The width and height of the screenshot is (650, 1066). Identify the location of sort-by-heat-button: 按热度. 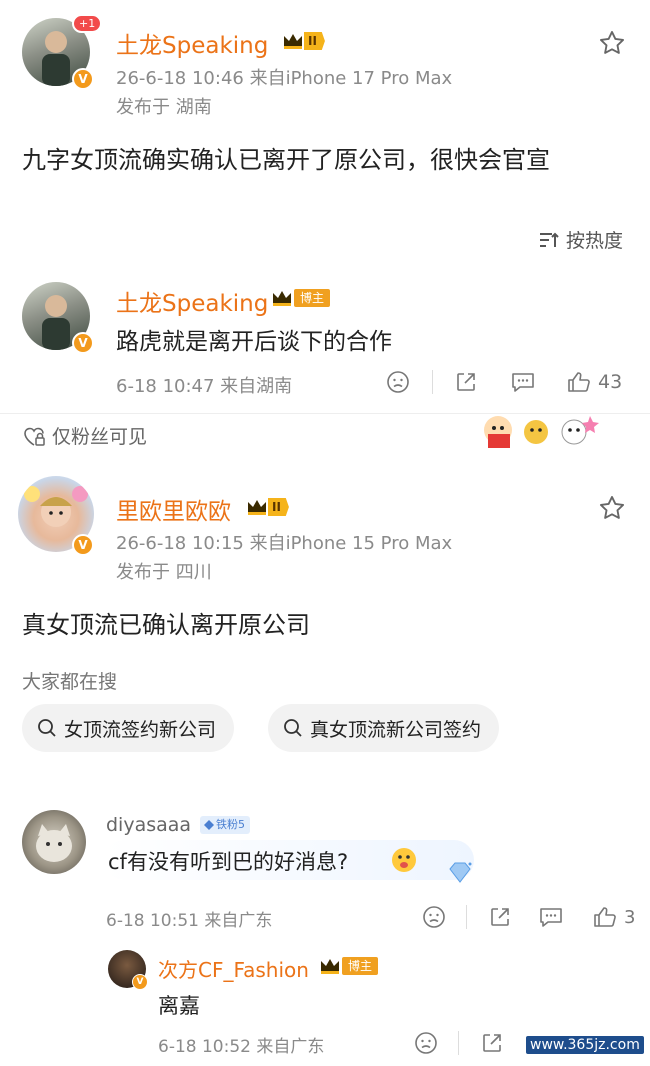
(580, 239).